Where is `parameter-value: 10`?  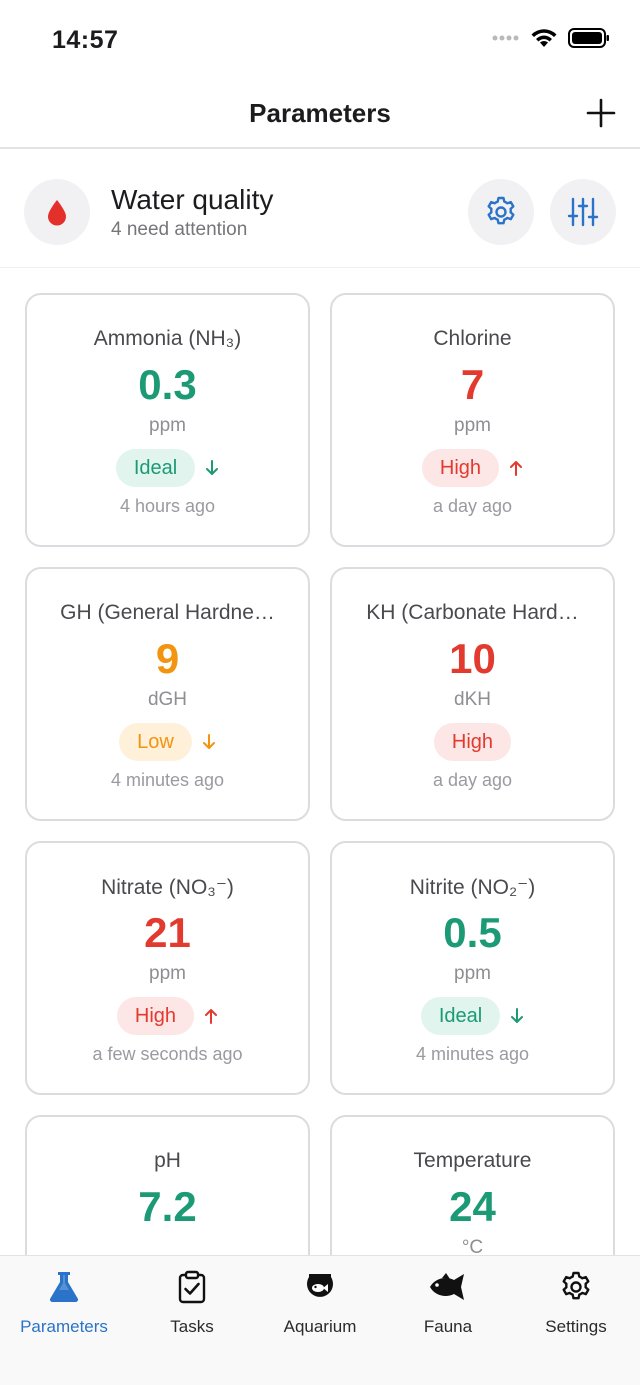
parameter-value: 10 is located at coordinates (472, 658).